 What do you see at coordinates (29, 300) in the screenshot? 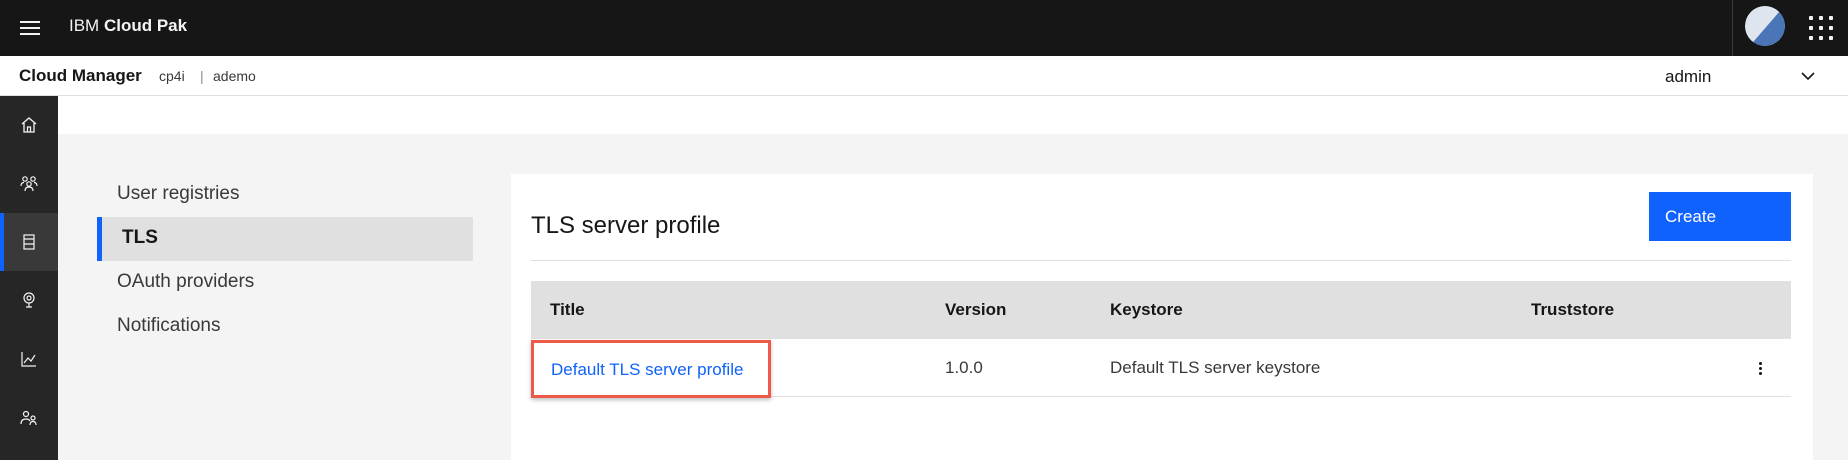
I see `topology-icon` at bounding box center [29, 300].